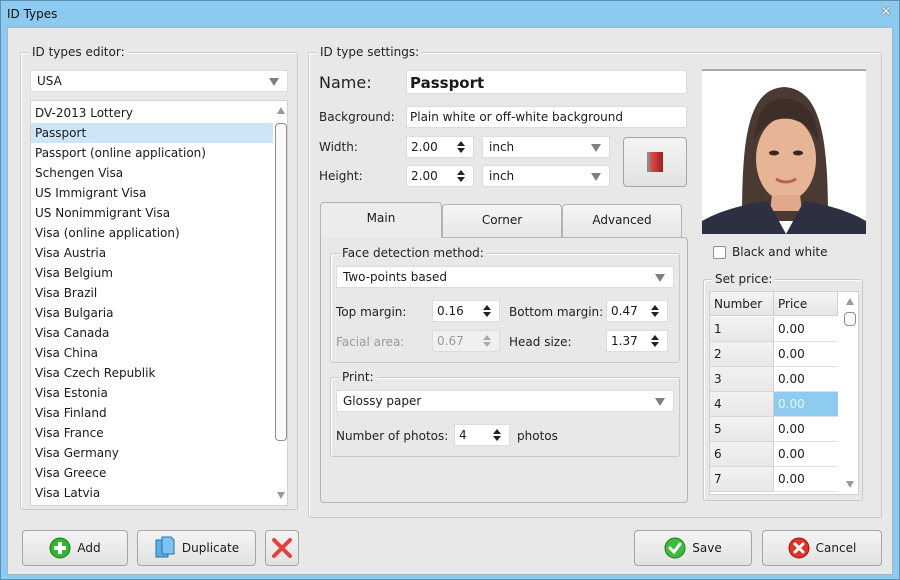 The image size is (900, 580). I want to click on add-button: Add, so click(75, 548).